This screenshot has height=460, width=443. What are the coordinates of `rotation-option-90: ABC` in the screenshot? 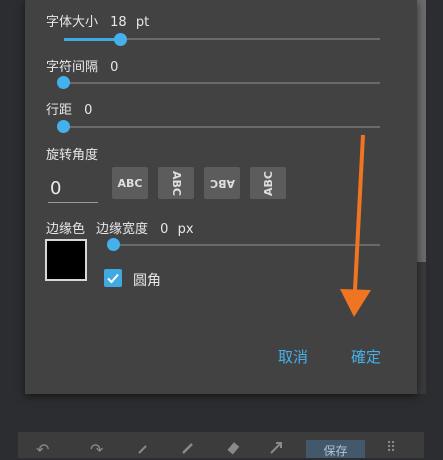 It's located at (176, 183).